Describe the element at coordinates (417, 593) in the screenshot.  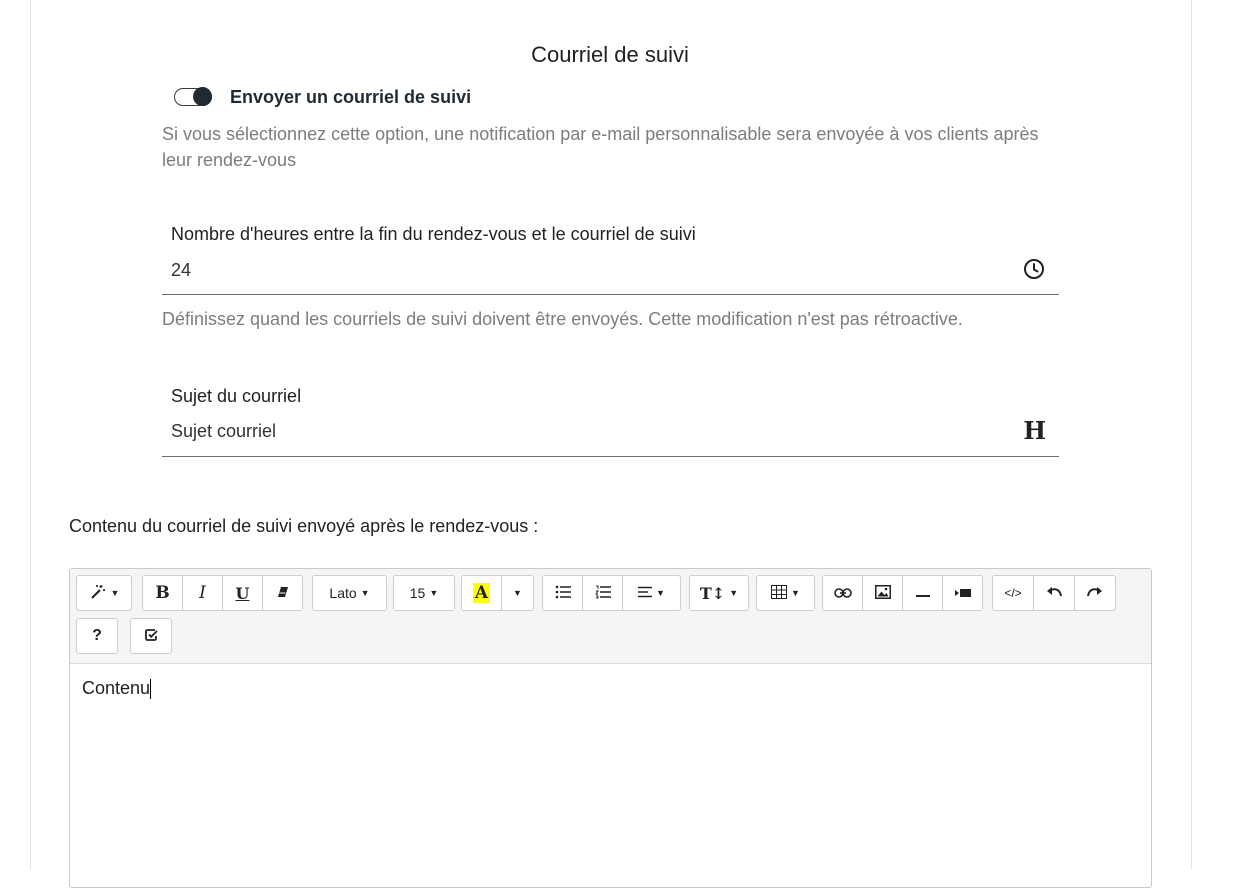
I see `font-size-value: 15` at that location.